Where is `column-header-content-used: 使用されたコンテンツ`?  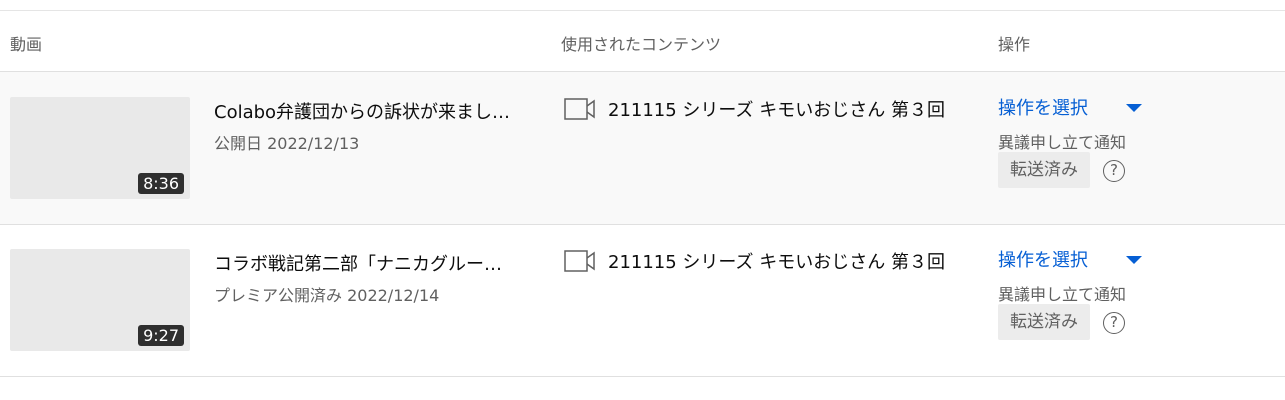 column-header-content-used: 使用されたコンテンツ is located at coordinates (641, 43).